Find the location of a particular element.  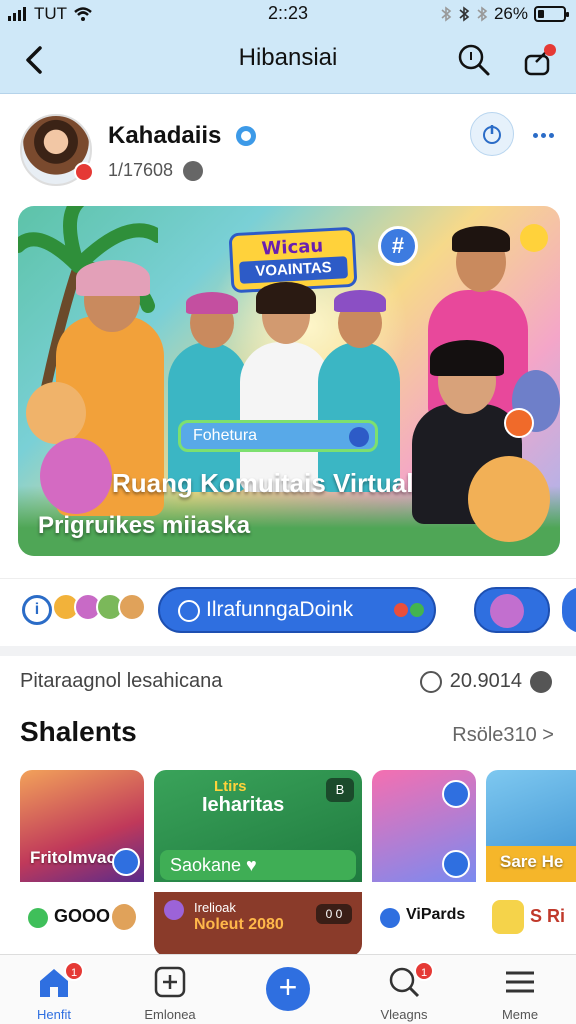

sun-icon is located at coordinates (508, 917).